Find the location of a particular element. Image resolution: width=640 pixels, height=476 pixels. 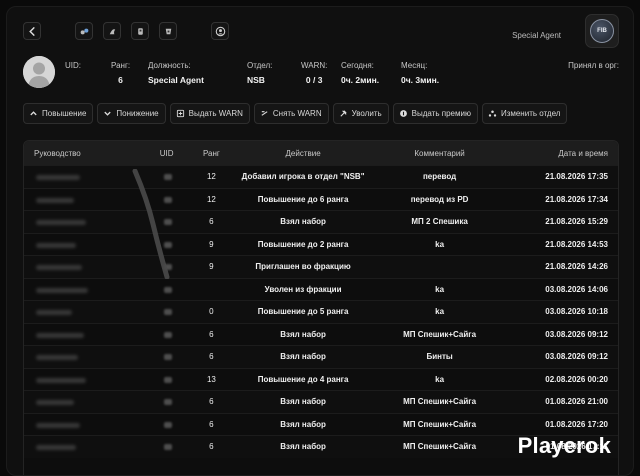

cell-date: 21.08.2026 15:29 is located at coordinates (576, 222).